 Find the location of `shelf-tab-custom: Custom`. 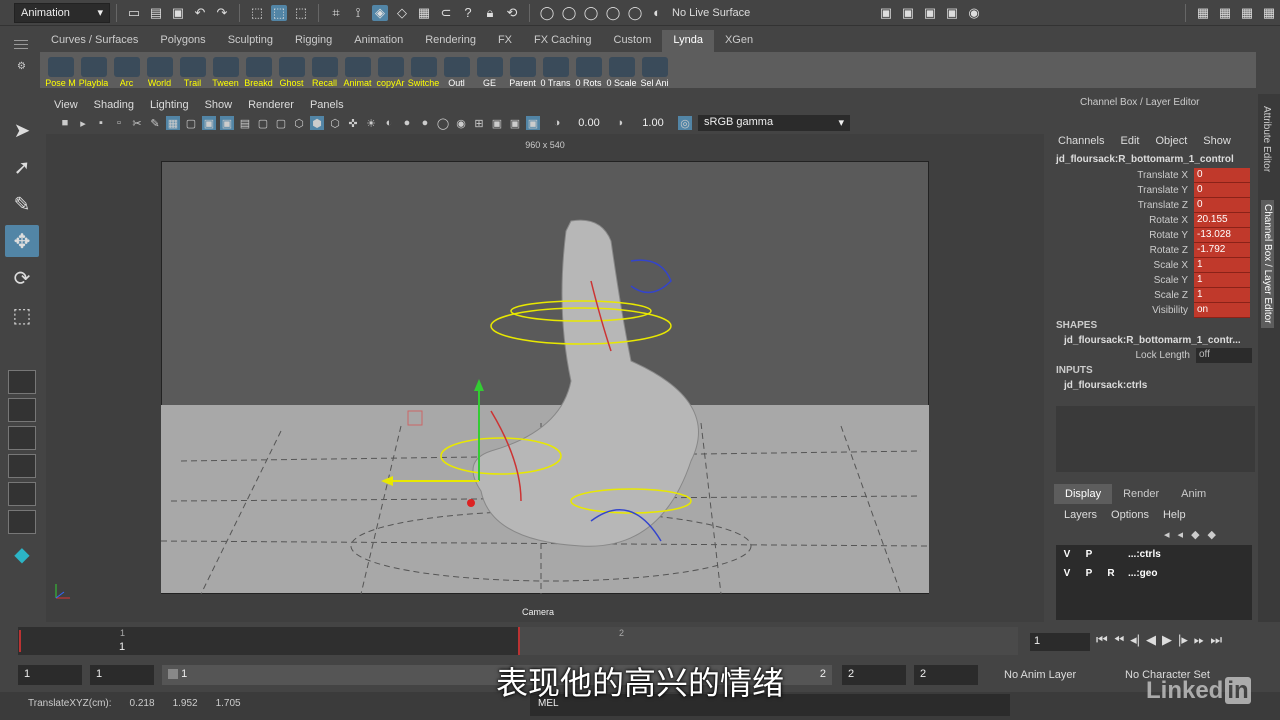

shelf-tab-custom: Custom is located at coordinates (633, 41).